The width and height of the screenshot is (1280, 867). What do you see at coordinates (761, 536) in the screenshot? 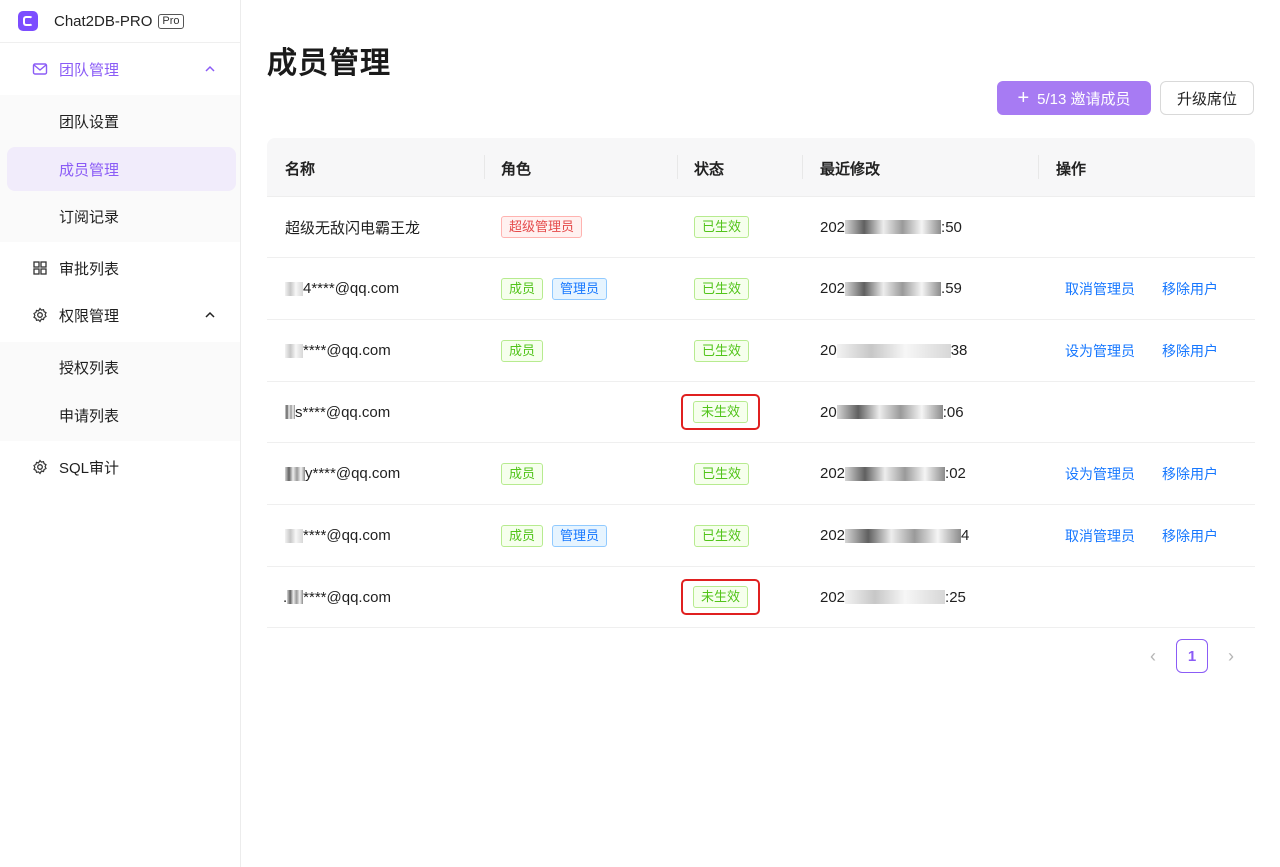
I see `table-row: ****@qq.com 成员 管理员 已生效 202 4 取消管理员 移除用户` at bounding box center [761, 536].